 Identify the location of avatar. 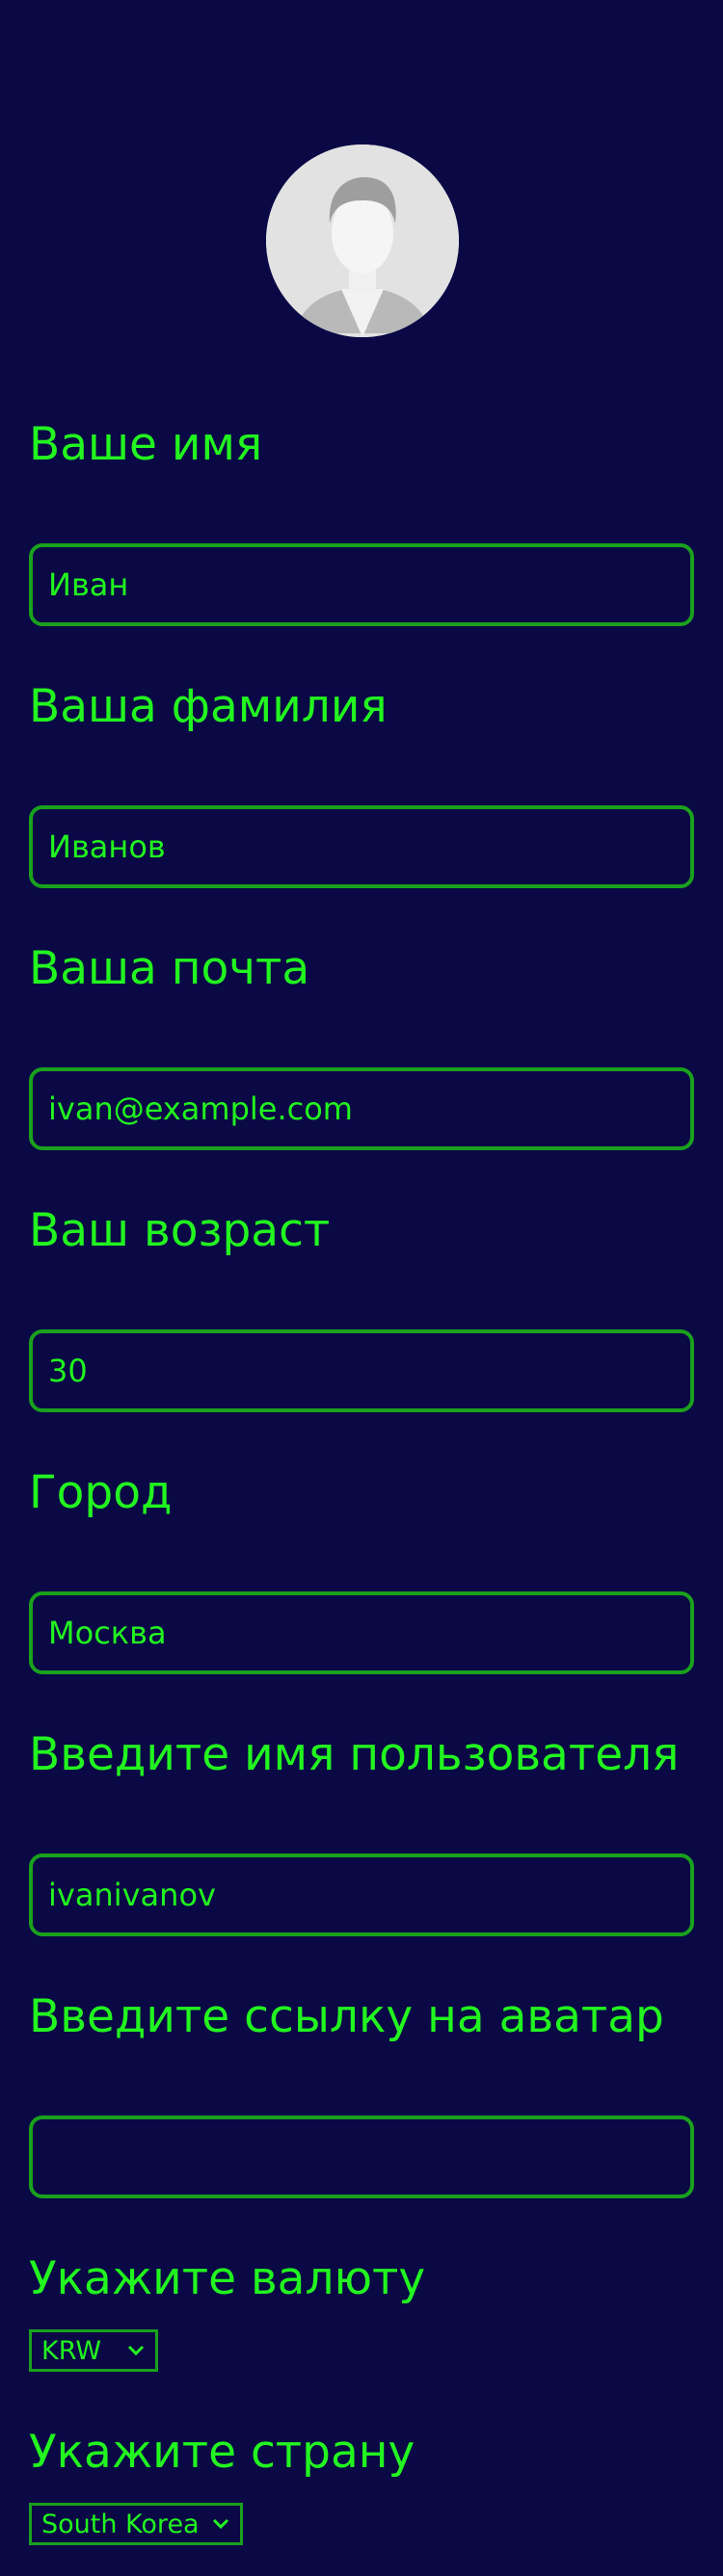
(362, 241).